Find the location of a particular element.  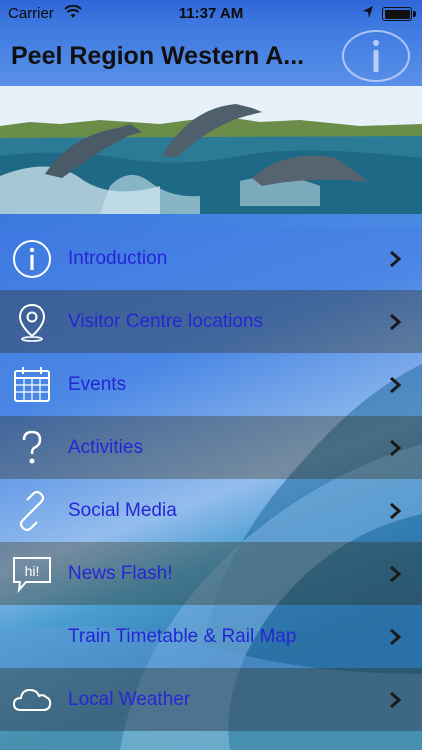

status-bar: Carrier 11:37 AM is located at coordinates (211, 14).